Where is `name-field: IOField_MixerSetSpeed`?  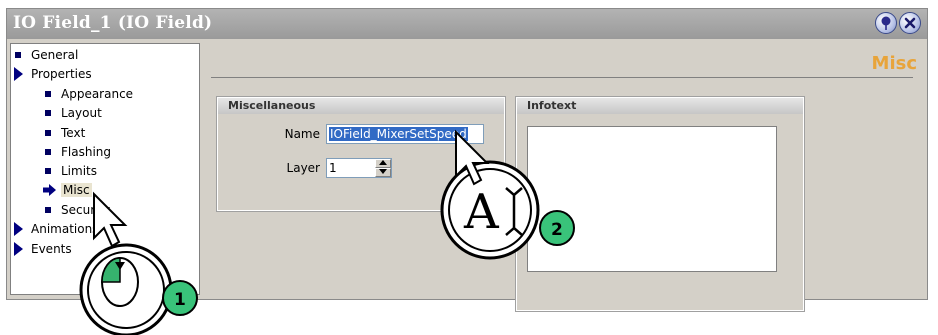 name-field: IOField_MixerSetSpeed is located at coordinates (405, 134).